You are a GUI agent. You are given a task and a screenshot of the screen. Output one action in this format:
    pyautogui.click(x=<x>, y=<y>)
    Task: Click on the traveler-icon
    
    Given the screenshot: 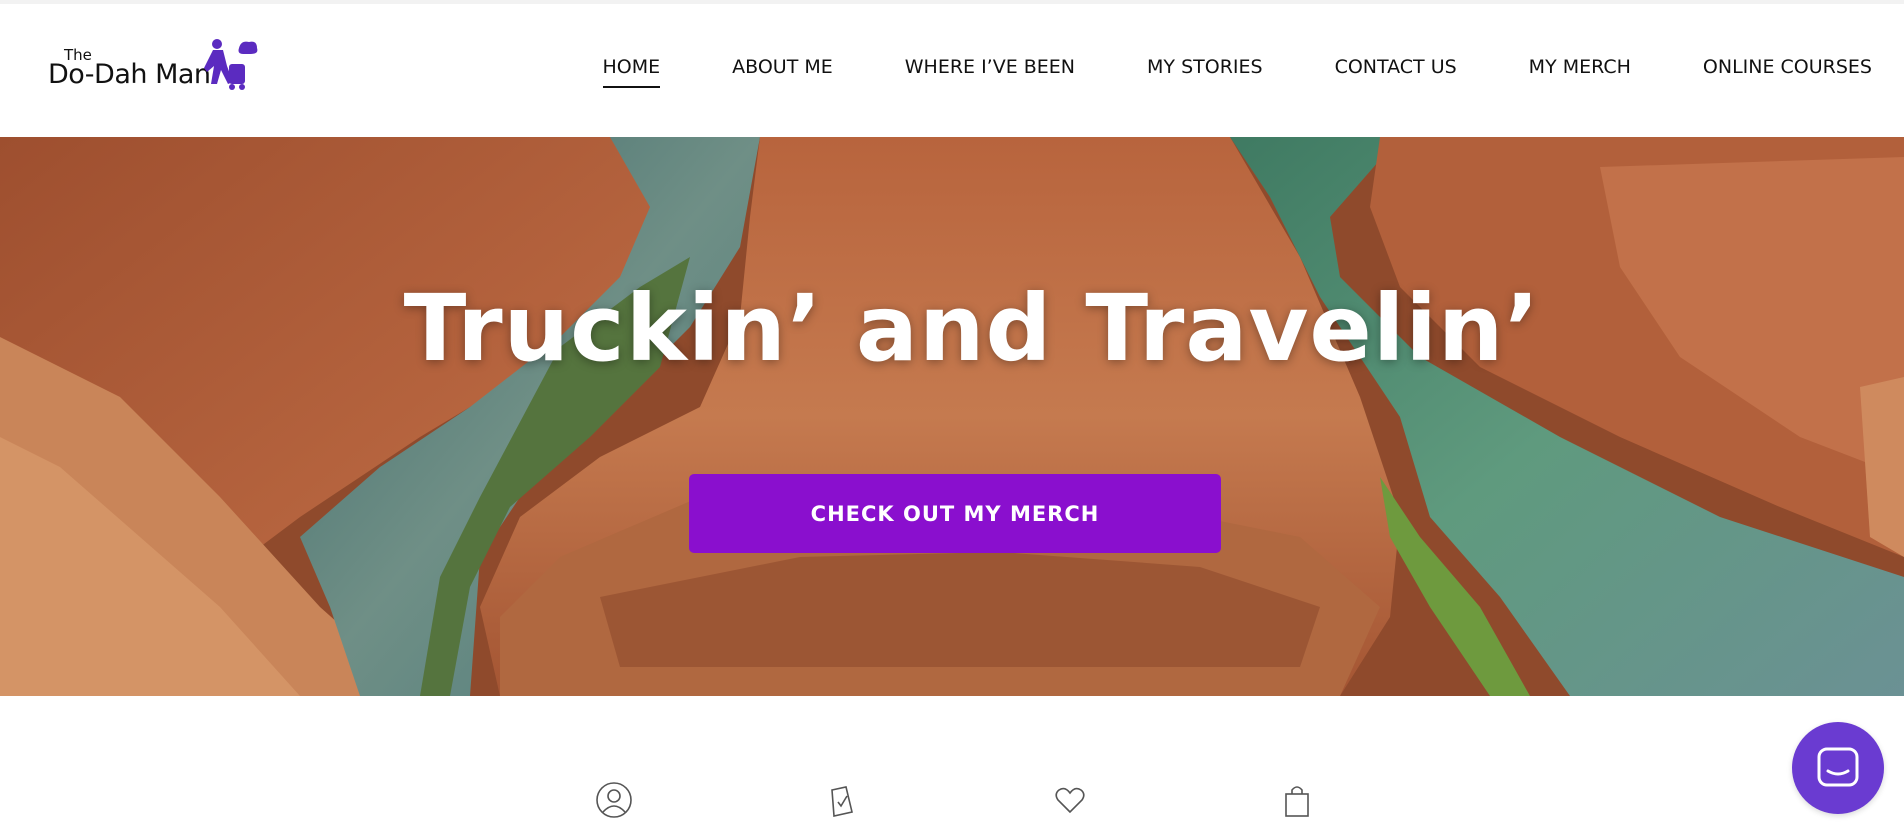 What is the action you would take?
    pyautogui.click(x=231, y=64)
    